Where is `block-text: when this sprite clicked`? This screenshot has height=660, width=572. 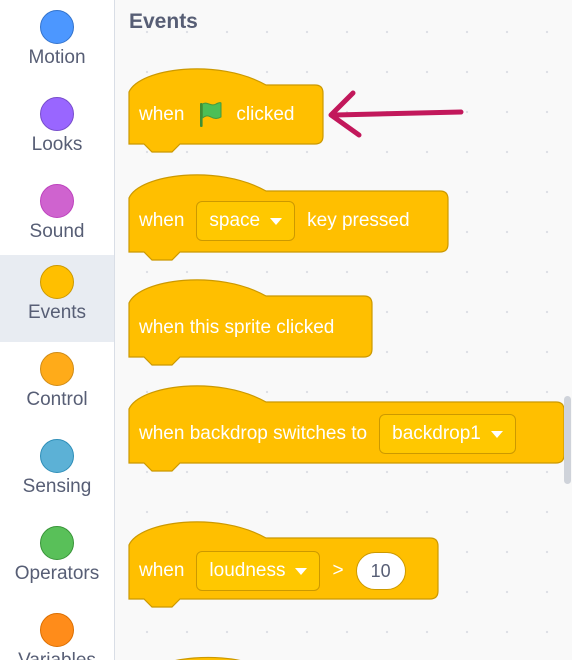
block-text: when this sprite clicked is located at coordinates (237, 327).